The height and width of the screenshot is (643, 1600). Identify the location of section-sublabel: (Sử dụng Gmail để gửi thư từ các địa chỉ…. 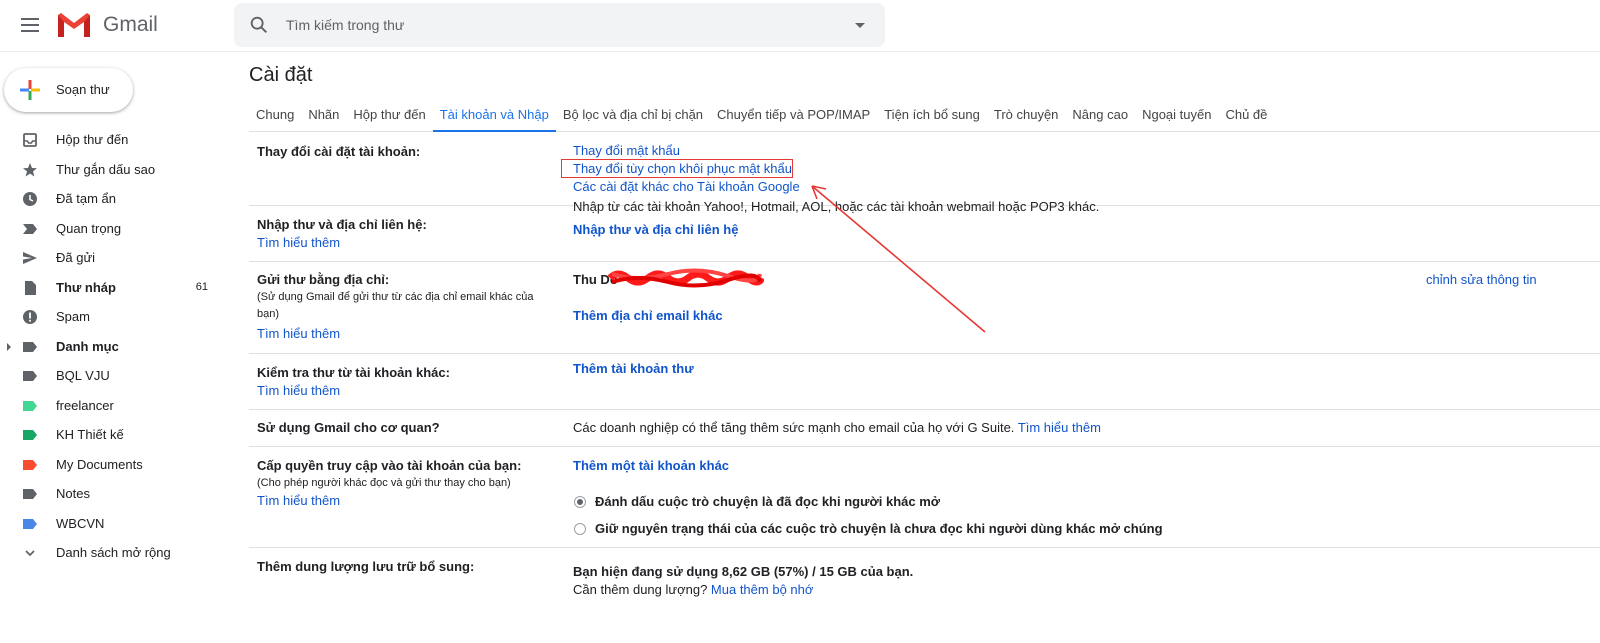
(395, 305).